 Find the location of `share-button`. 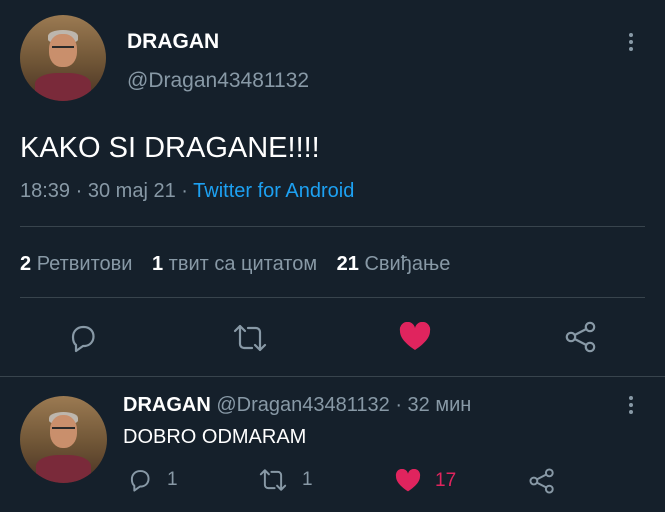

share-button is located at coordinates (581, 337).